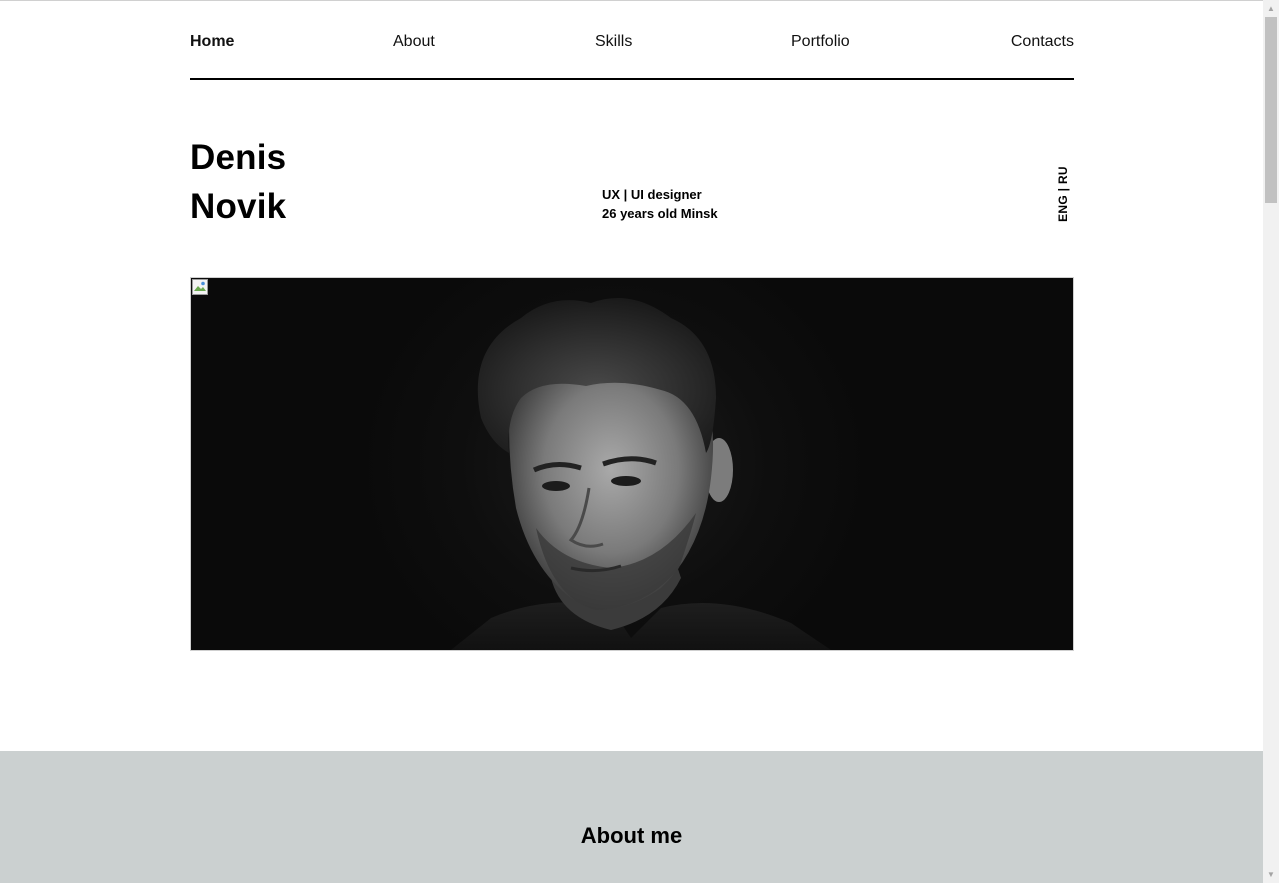 This screenshot has width=1279, height=883. Describe the element at coordinates (238, 182) in the screenshot. I see `hero-name: Denis Novik` at that location.